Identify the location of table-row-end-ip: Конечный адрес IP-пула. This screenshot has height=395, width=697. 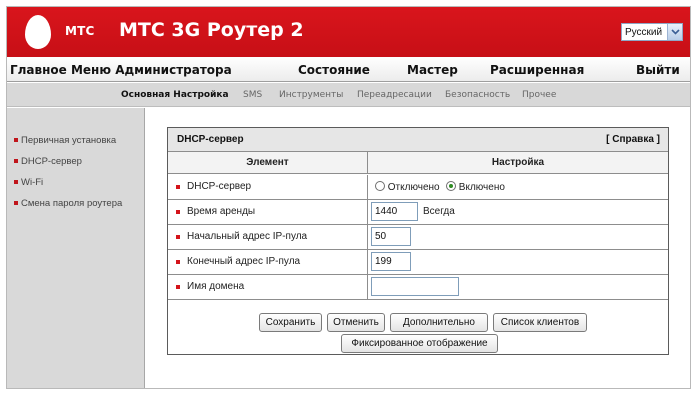
(418, 262).